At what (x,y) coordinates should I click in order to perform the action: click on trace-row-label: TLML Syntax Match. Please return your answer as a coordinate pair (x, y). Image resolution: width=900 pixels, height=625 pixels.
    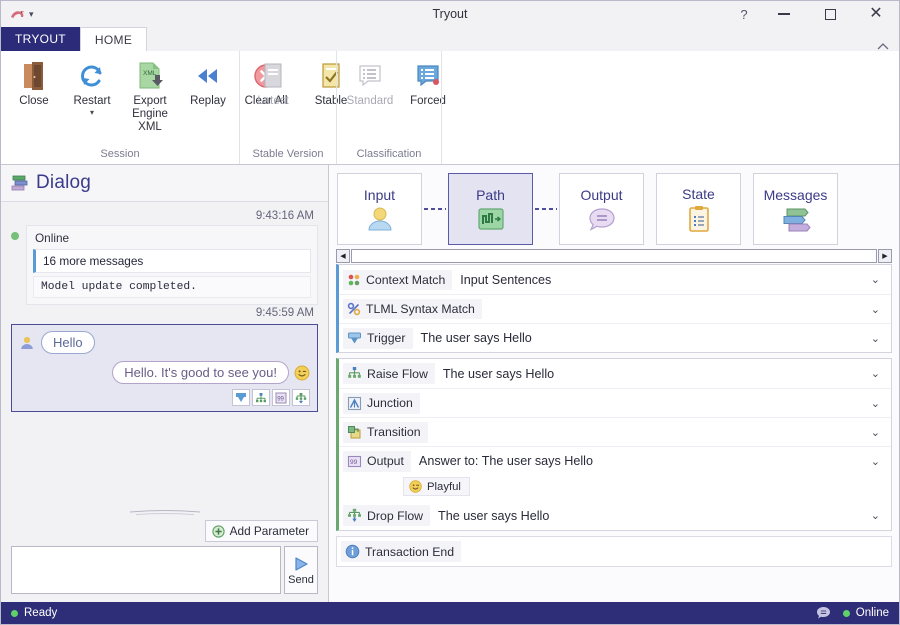
    Looking at the image, I should click on (420, 309).